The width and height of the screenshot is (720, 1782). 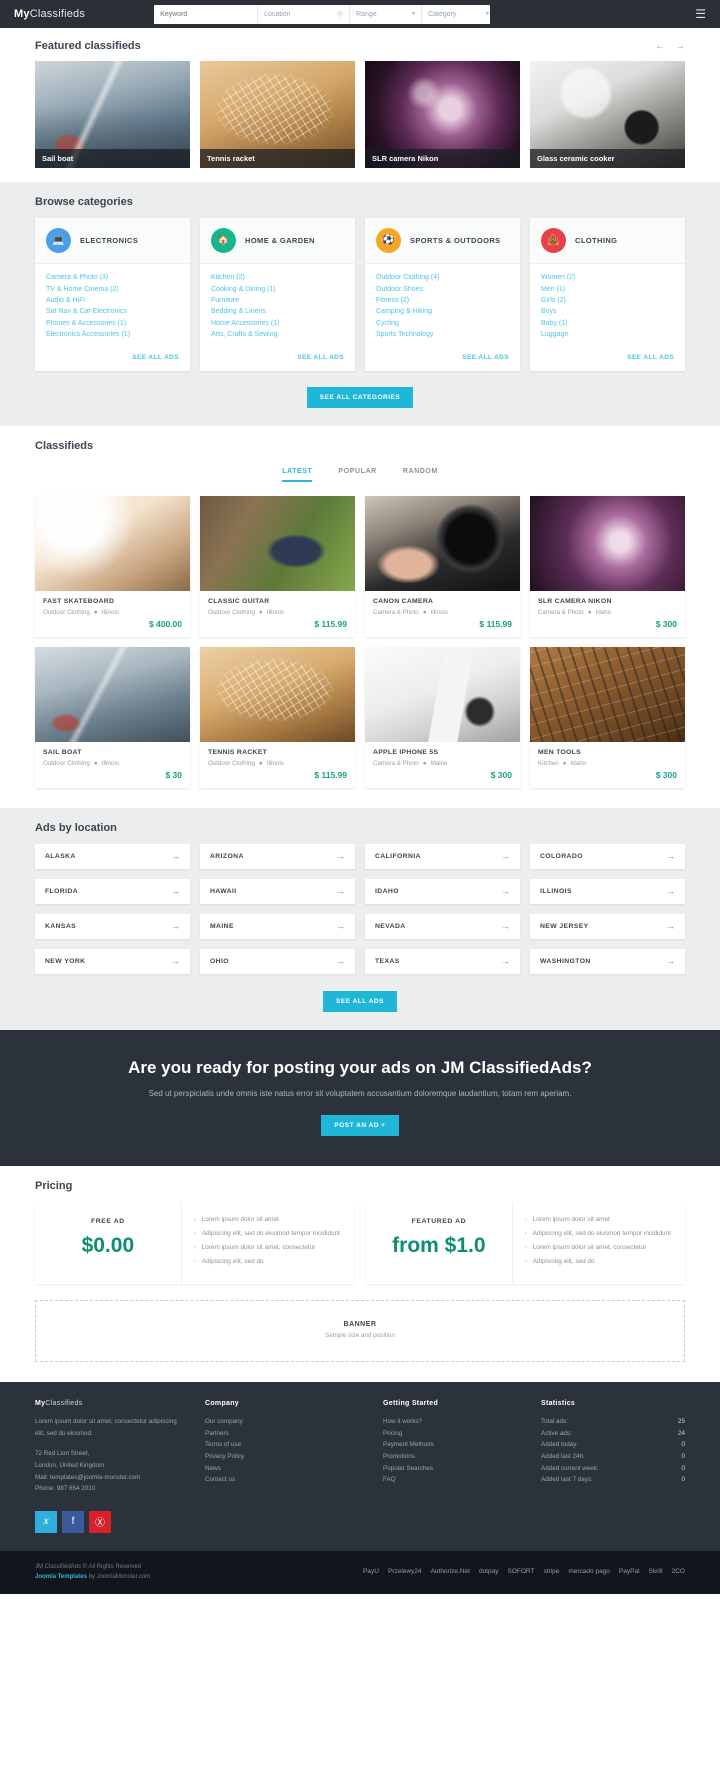 What do you see at coordinates (442, 962) in the screenshot?
I see `location-item: TEXAS →` at bounding box center [442, 962].